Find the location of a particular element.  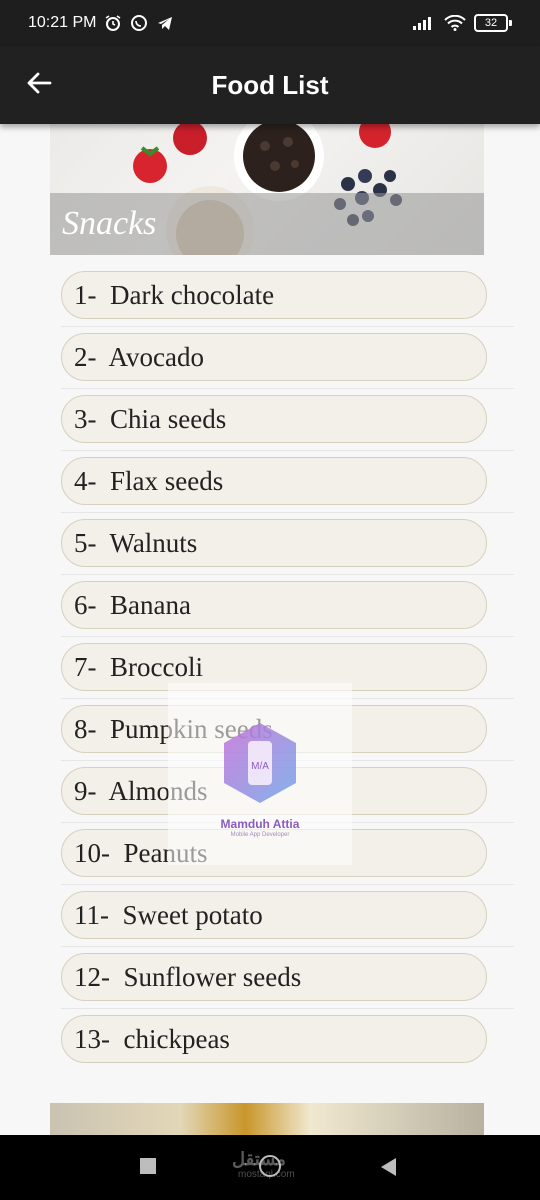

list-item: 3- Chia seeds is located at coordinates (270, 426).